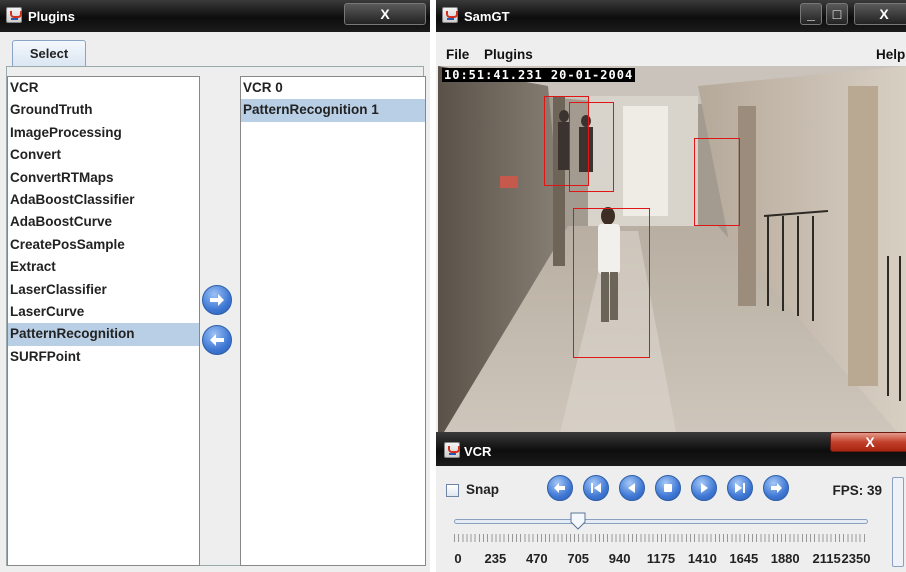 The image size is (906, 572). What do you see at coordinates (49, 53) in the screenshot?
I see `tab-select: Select` at bounding box center [49, 53].